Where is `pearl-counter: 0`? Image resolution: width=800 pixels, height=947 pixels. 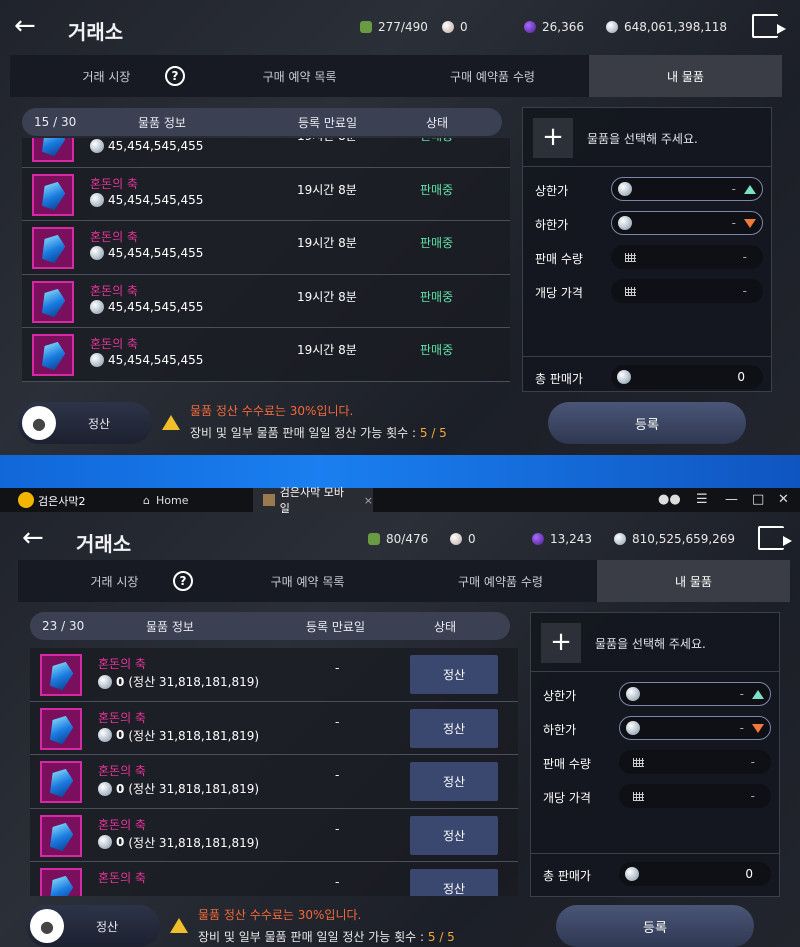
pearl-counter: 0 is located at coordinates (455, 27).